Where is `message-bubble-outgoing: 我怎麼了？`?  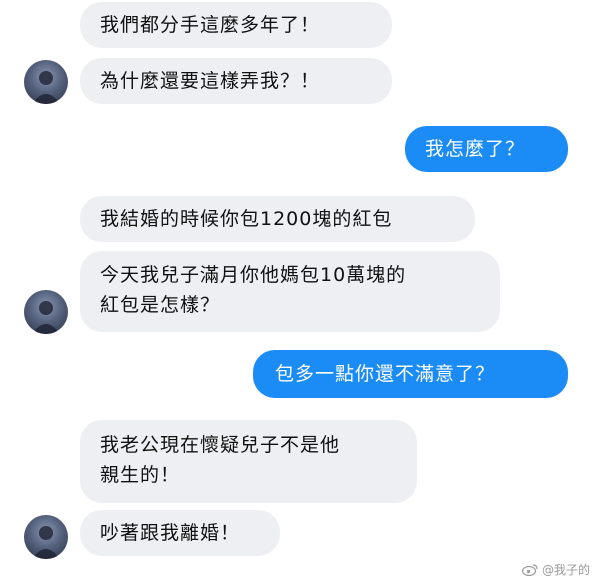
message-bubble-outgoing: 我怎麼了？ is located at coordinates (486, 149).